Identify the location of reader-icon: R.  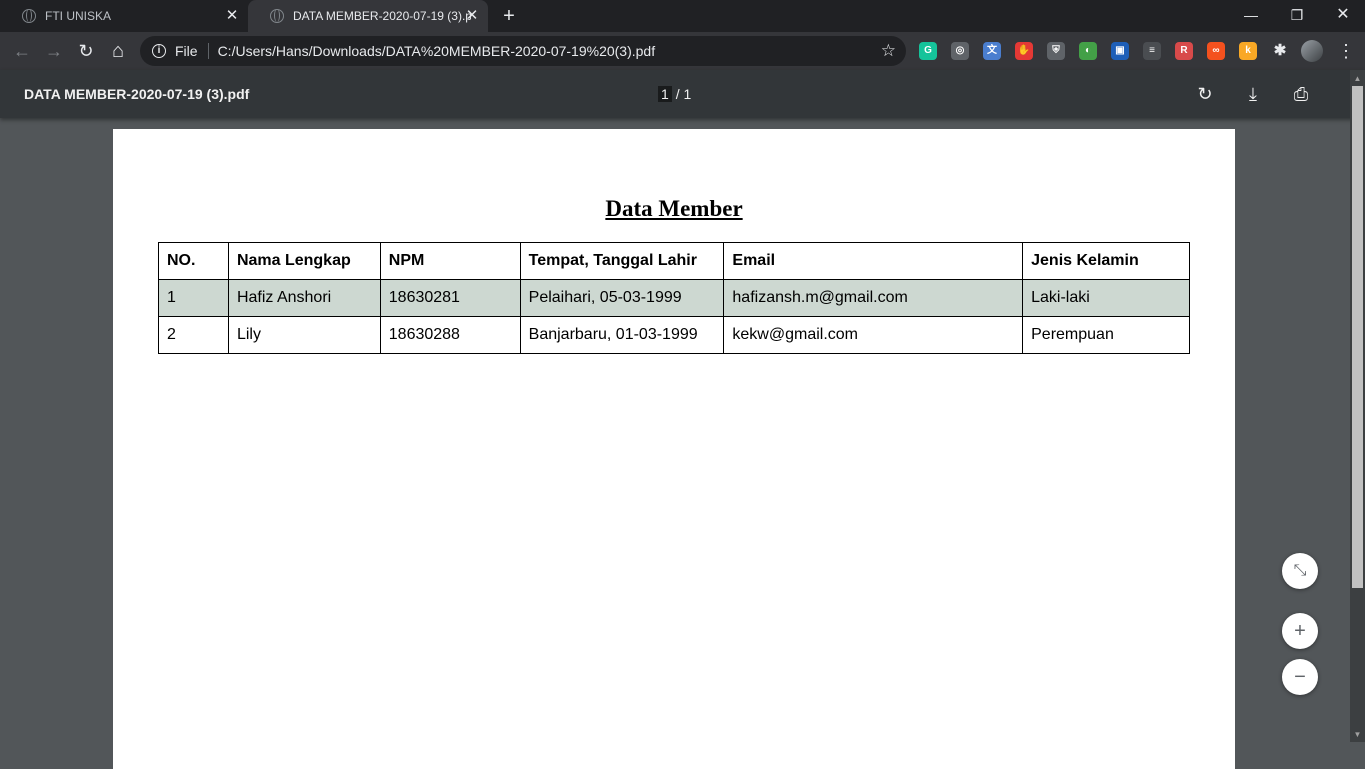
(1184, 51).